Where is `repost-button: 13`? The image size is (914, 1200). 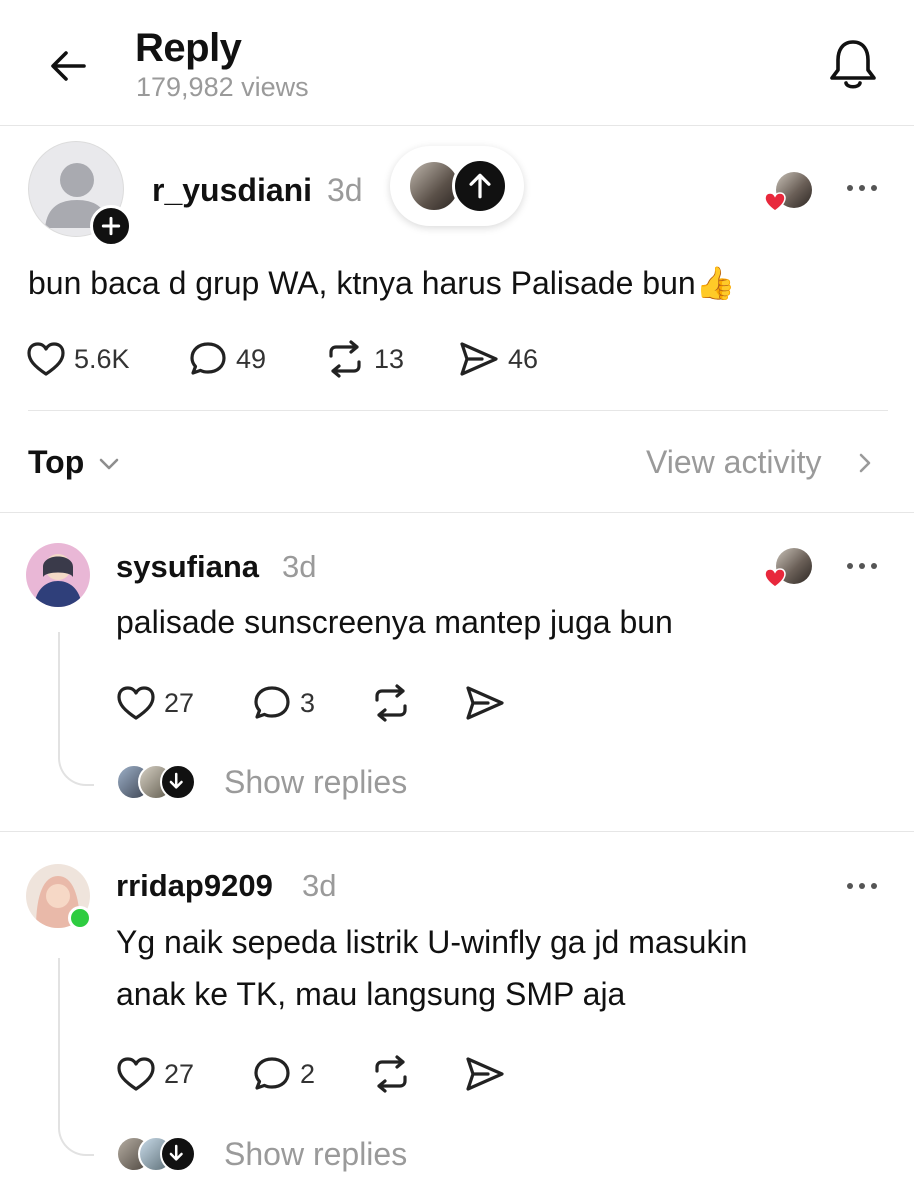 repost-button: 13 is located at coordinates (364, 359).